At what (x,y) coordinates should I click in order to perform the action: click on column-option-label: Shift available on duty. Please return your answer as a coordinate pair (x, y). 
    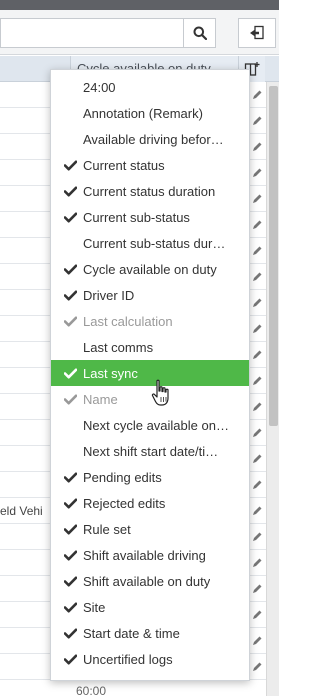
    Looking at the image, I should click on (147, 581).